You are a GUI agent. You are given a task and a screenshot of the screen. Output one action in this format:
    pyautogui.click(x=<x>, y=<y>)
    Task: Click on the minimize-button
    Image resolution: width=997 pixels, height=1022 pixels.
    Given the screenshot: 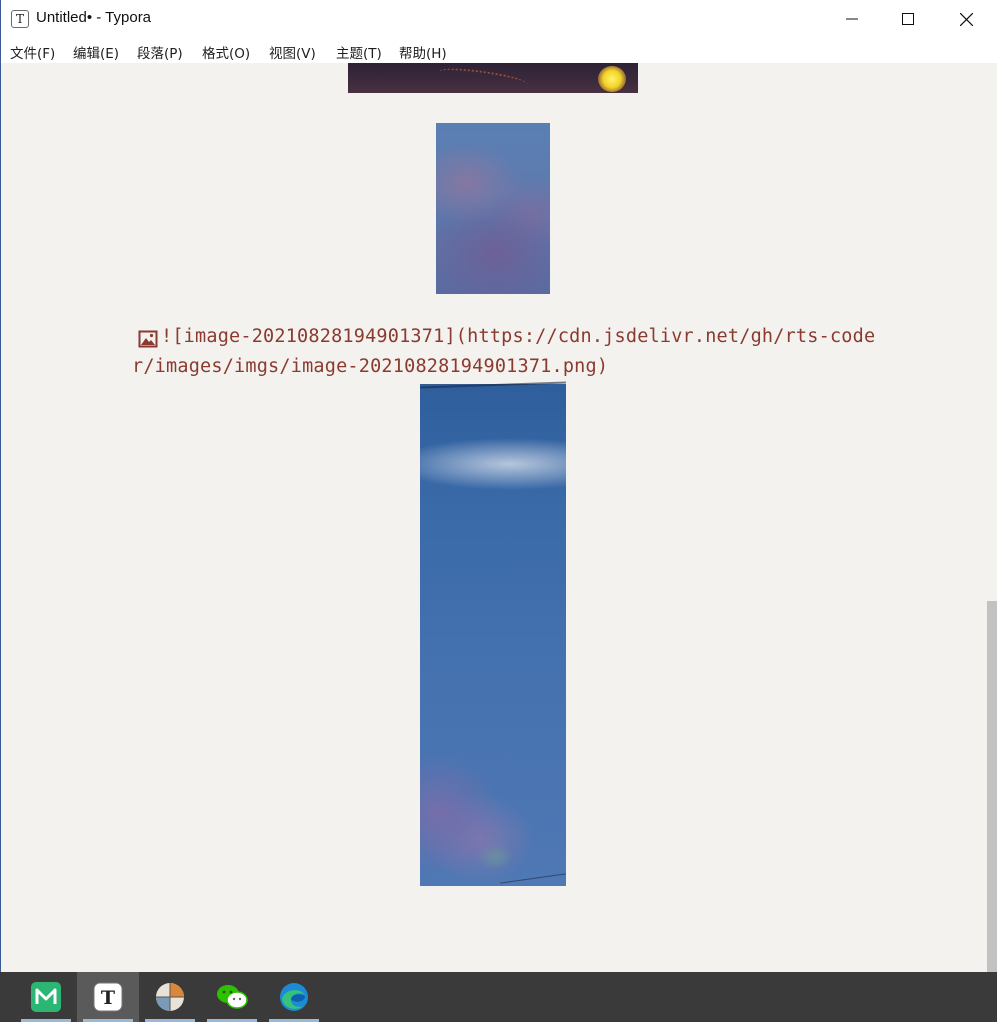 What is the action you would take?
    pyautogui.click(x=852, y=19)
    